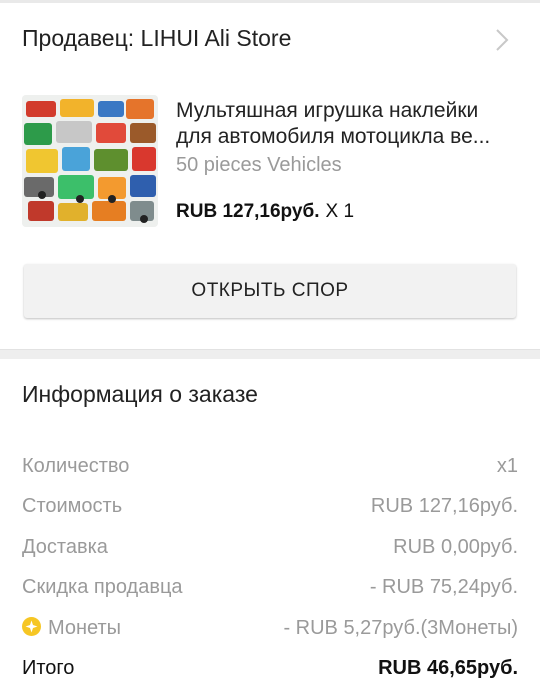 The height and width of the screenshot is (699, 540). I want to click on order-info-row-seller-discount: Скидка продавца - RUB 75,24руб., so click(270, 590).